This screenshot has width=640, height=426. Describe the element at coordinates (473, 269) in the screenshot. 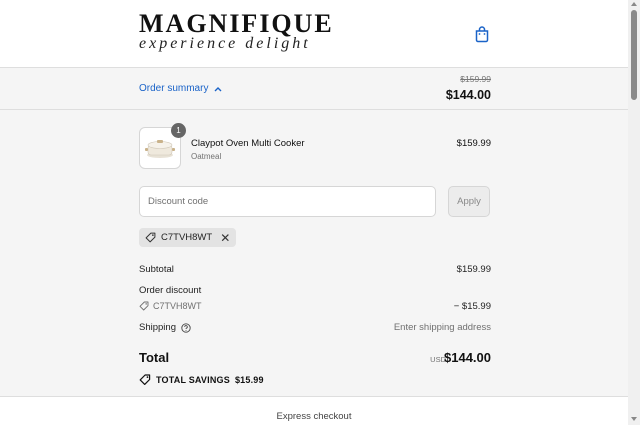

I see `subtotal-value: $159.99` at that location.